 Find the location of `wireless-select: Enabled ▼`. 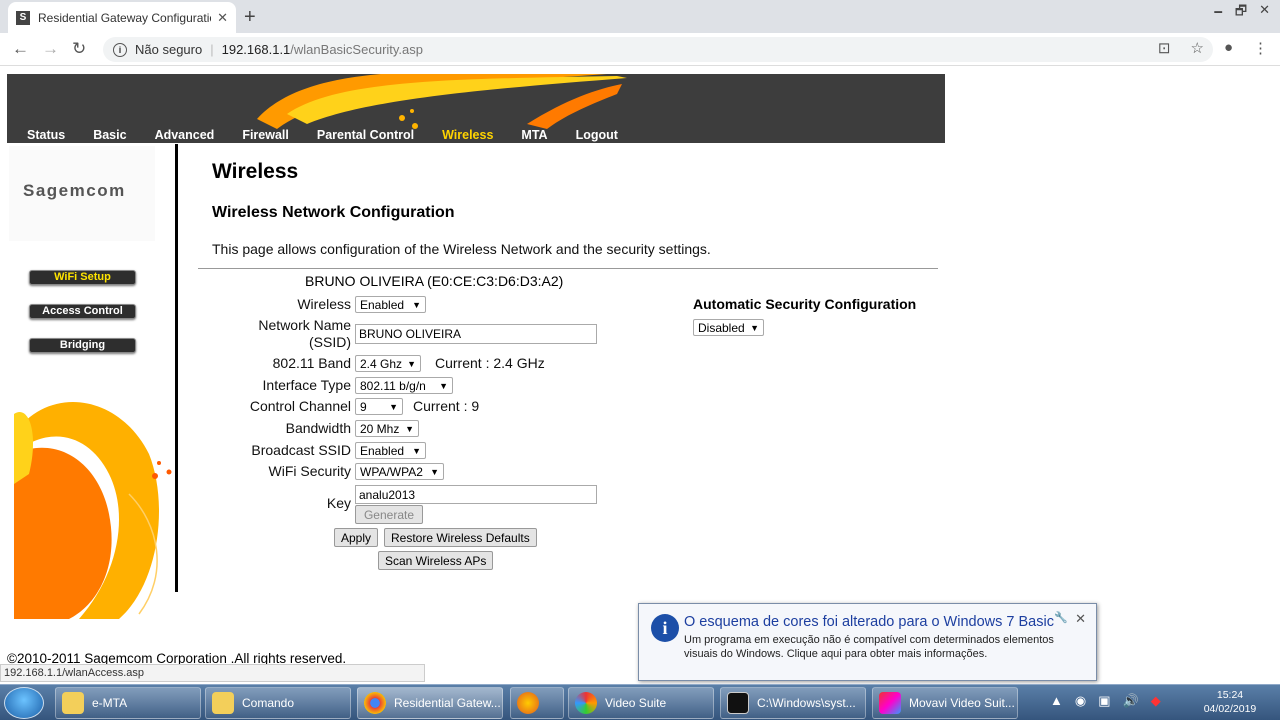

wireless-select: Enabled ▼ is located at coordinates (390, 304).